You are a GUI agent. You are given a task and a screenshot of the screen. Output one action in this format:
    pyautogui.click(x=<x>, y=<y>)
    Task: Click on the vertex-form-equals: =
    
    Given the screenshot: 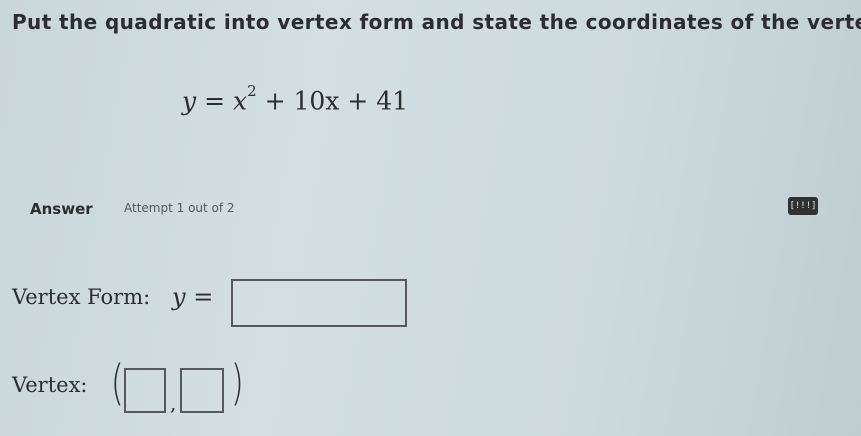 What is the action you would take?
    pyautogui.click(x=203, y=297)
    